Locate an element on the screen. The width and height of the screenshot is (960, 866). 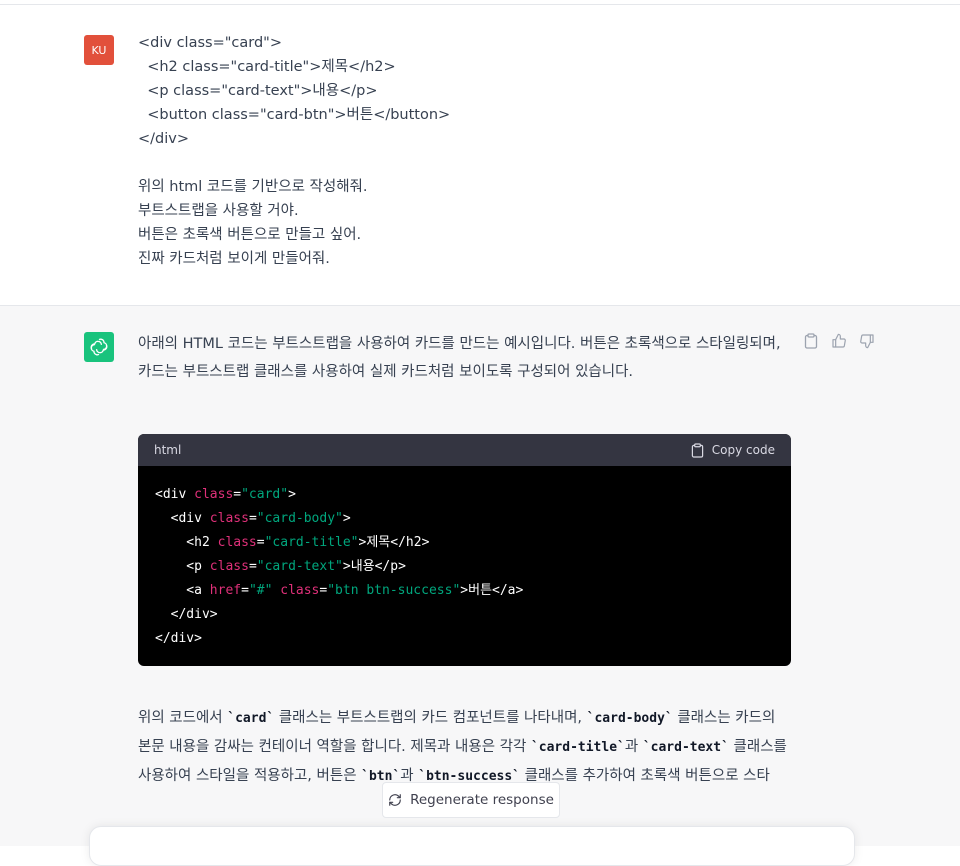
inline-code: `card` is located at coordinates (251, 718).